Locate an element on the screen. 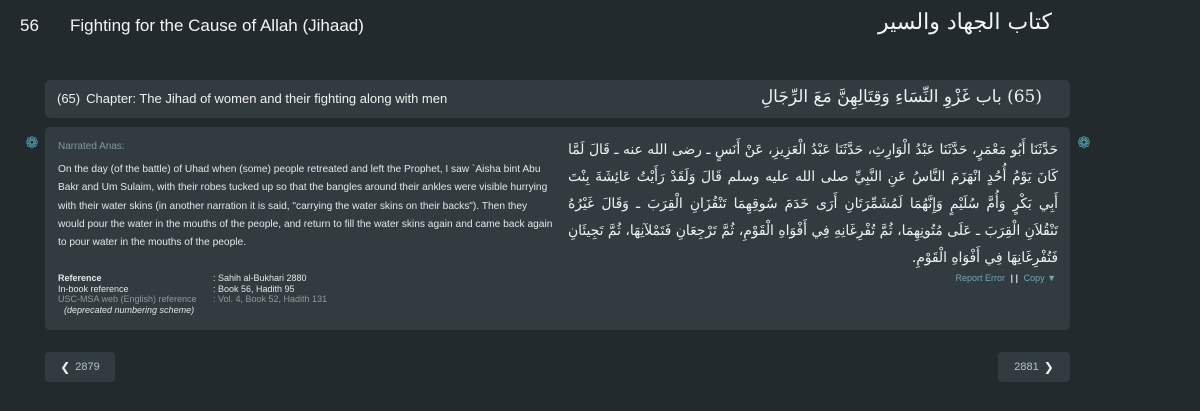  book-title-english: Fighting for the Cause of Allah (Jihaad) is located at coordinates (217, 26).